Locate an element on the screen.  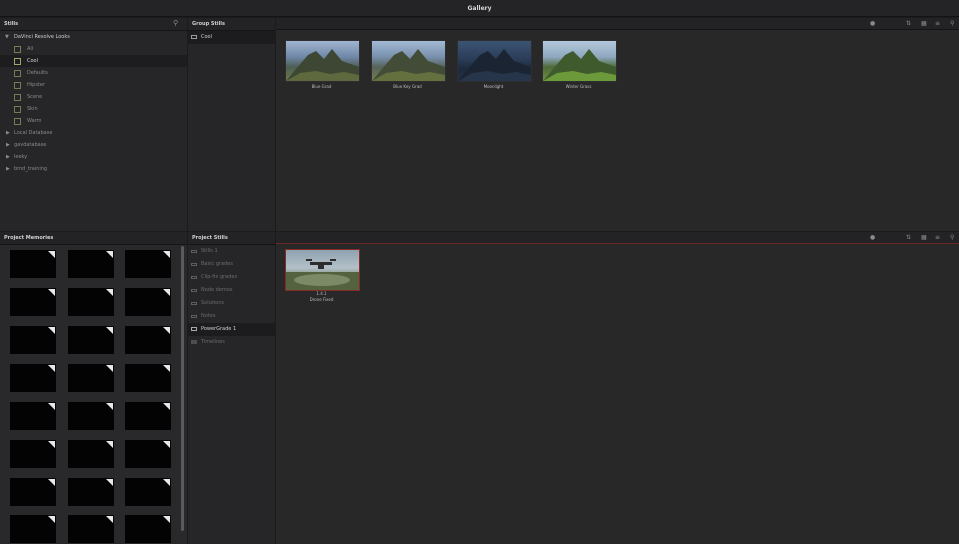
memories-scrollbar is located at coordinates (182, 388).